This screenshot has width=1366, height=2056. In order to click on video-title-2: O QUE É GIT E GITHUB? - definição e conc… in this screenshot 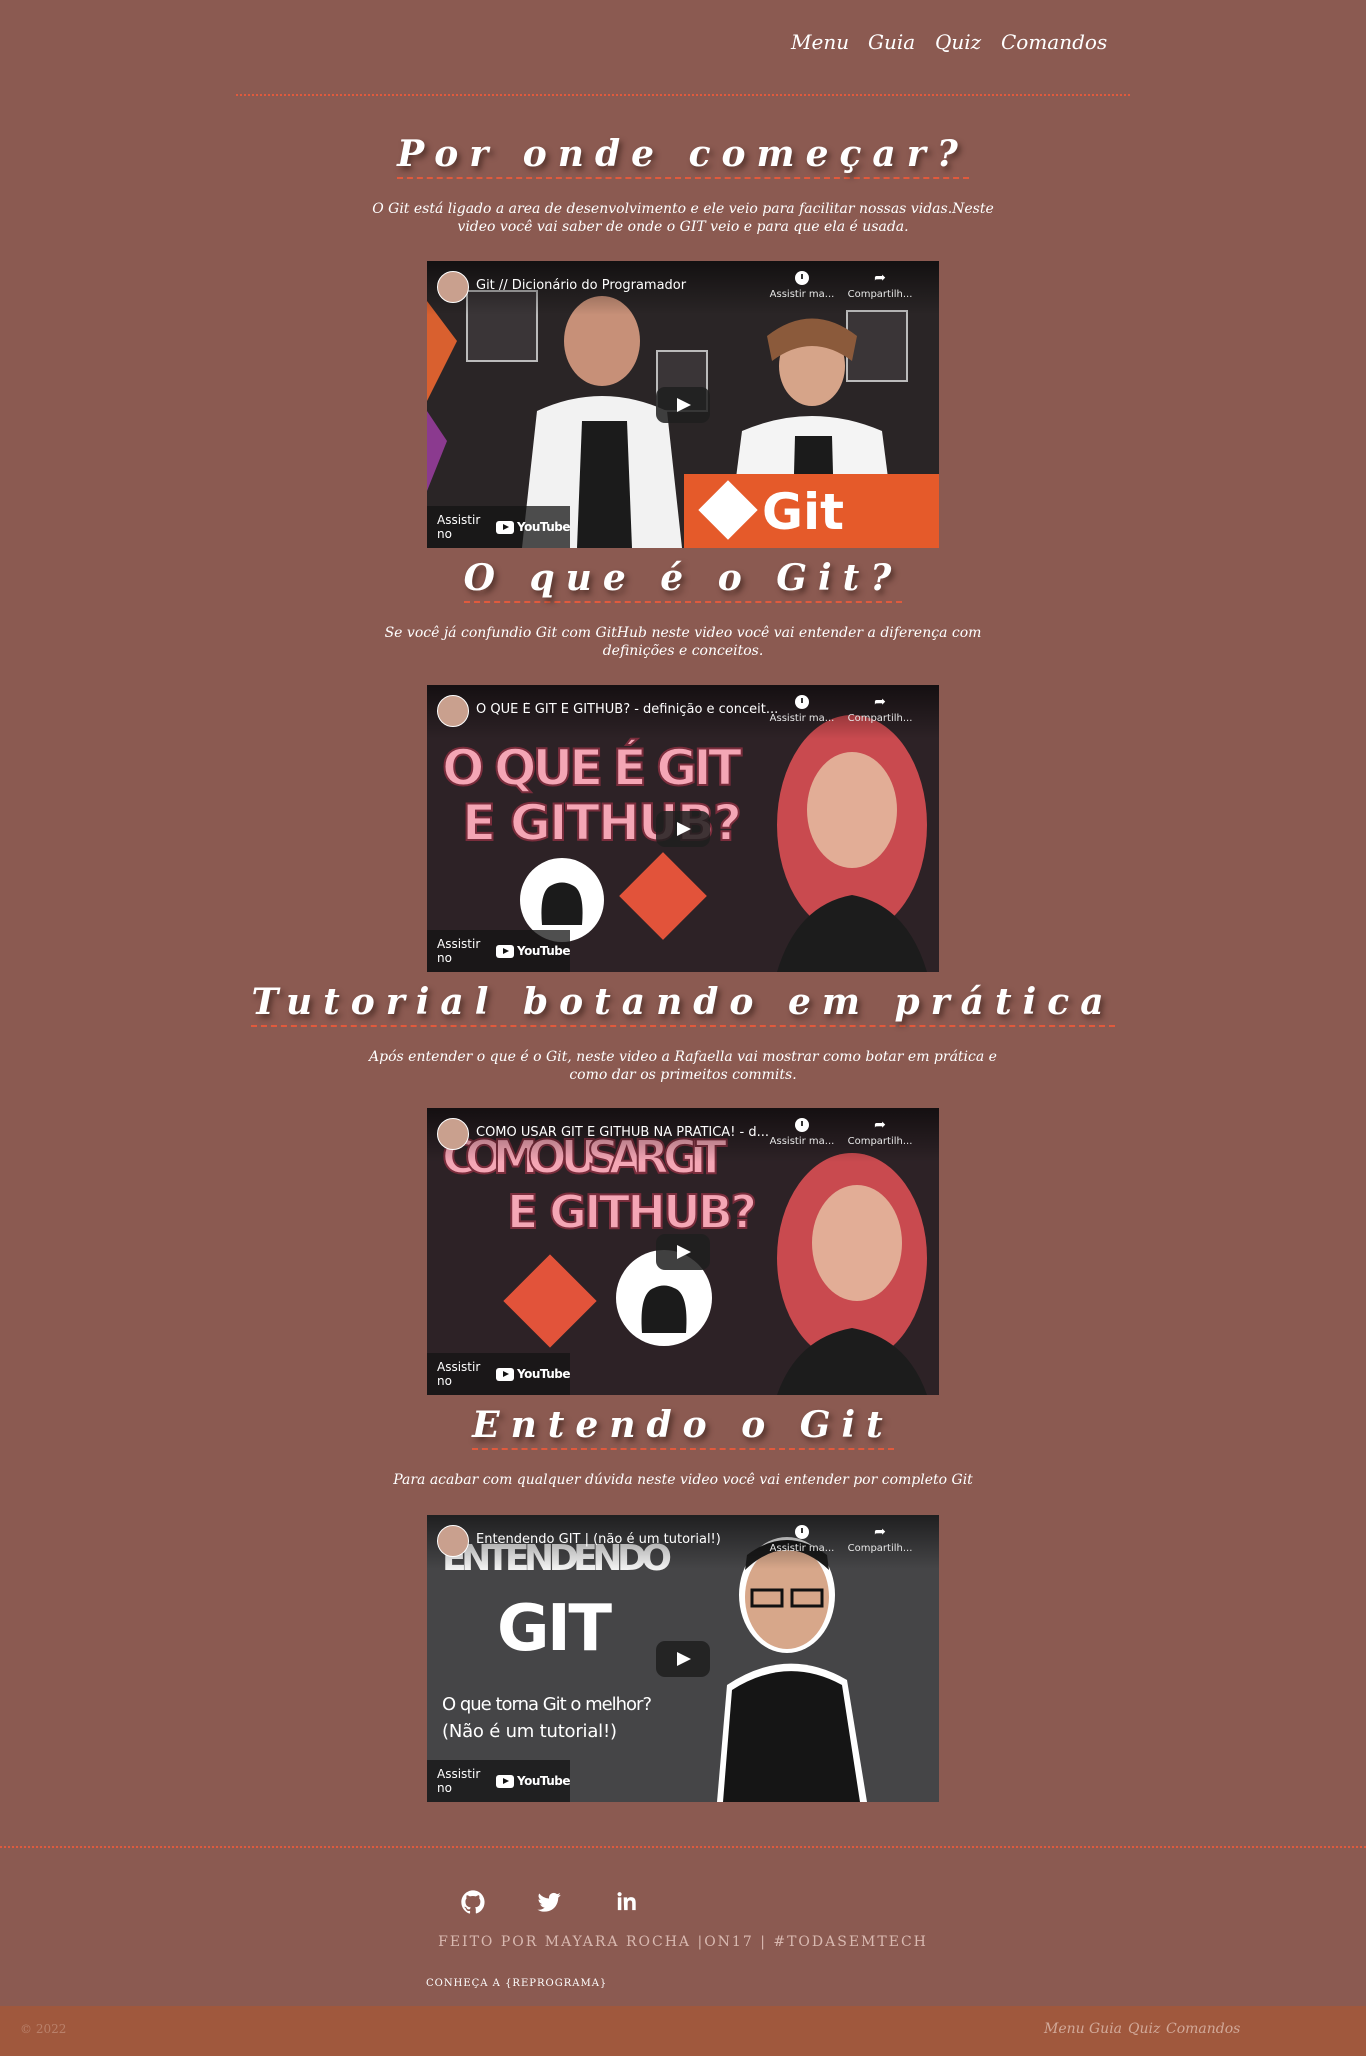, I will do `click(631, 709)`.